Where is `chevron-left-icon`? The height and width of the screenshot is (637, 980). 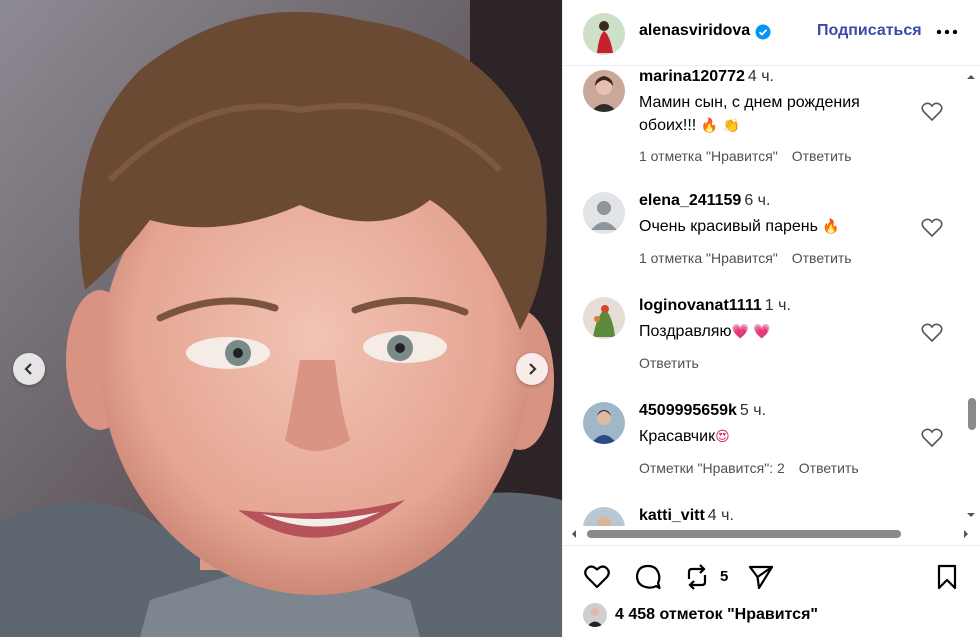
chevron-left-icon is located at coordinates (28, 369).